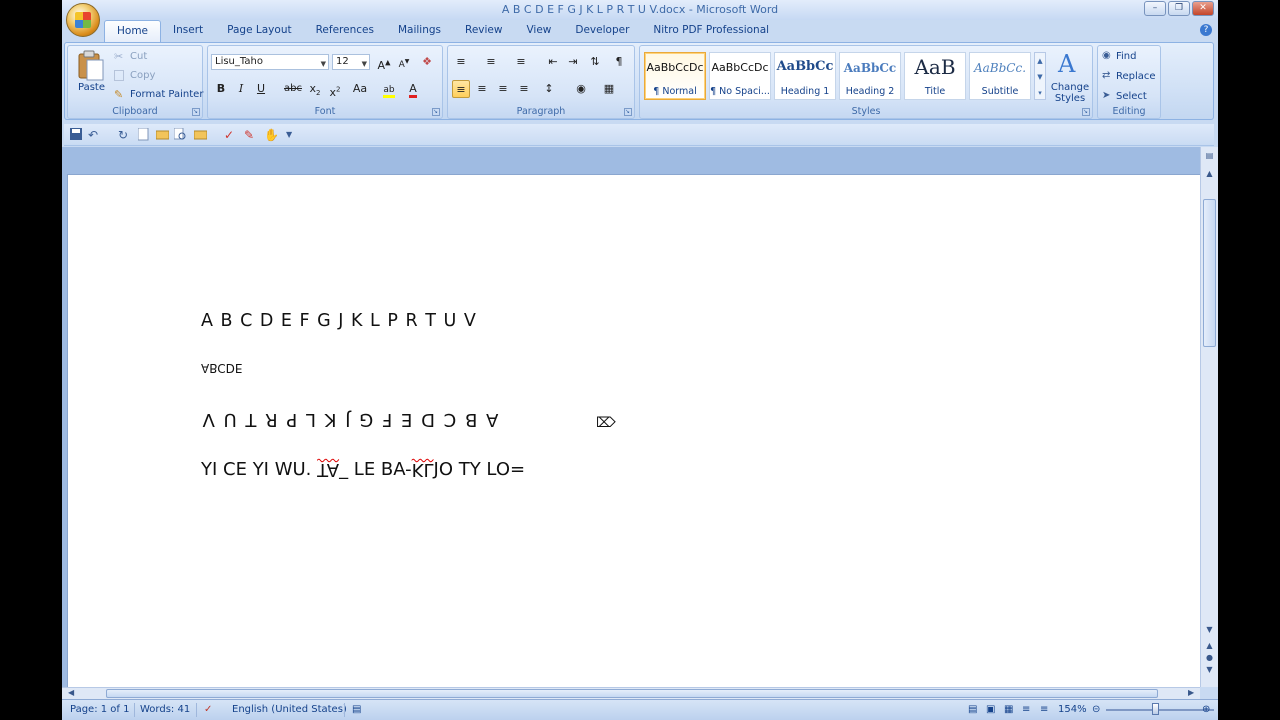  What do you see at coordinates (1209, 417) in the screenshot?
I see `vertical-scrollbar: ▤ ▲ ▼ ▲ ● ▼` at bounding box center [1209, 417].